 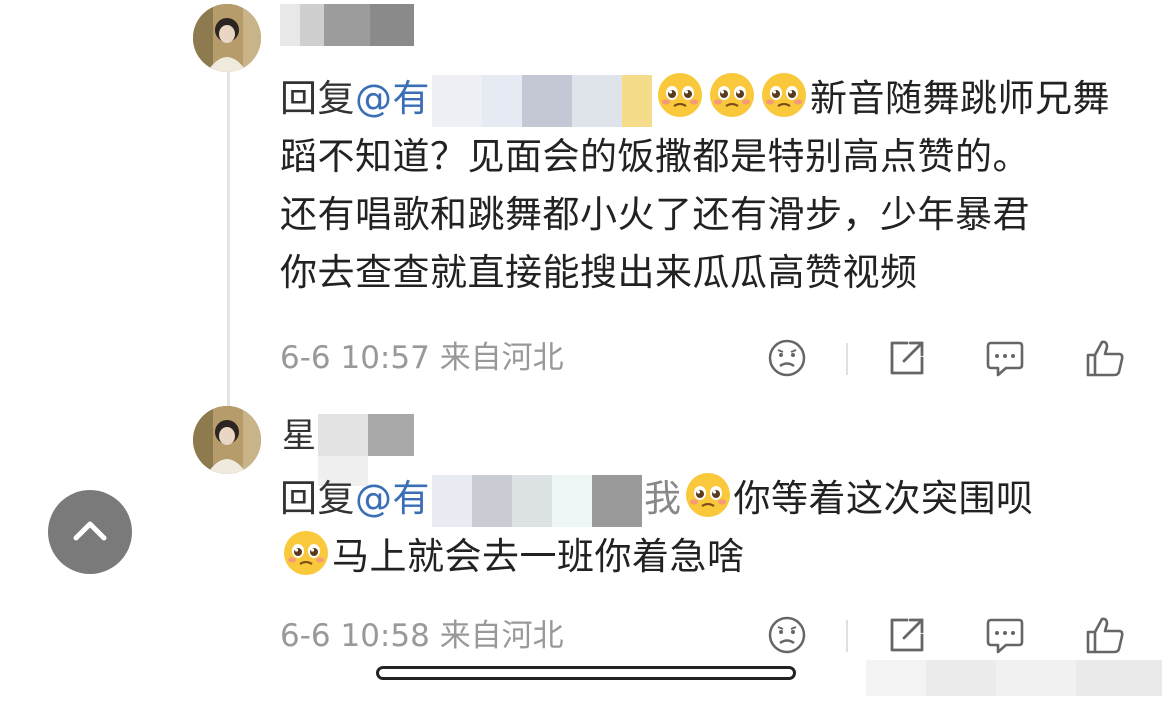 What do you see at coordinates (883, 498) in the screenshot?
I see `comment-text-line: 你等着这次突围呗` at bounding box center [883, 498].